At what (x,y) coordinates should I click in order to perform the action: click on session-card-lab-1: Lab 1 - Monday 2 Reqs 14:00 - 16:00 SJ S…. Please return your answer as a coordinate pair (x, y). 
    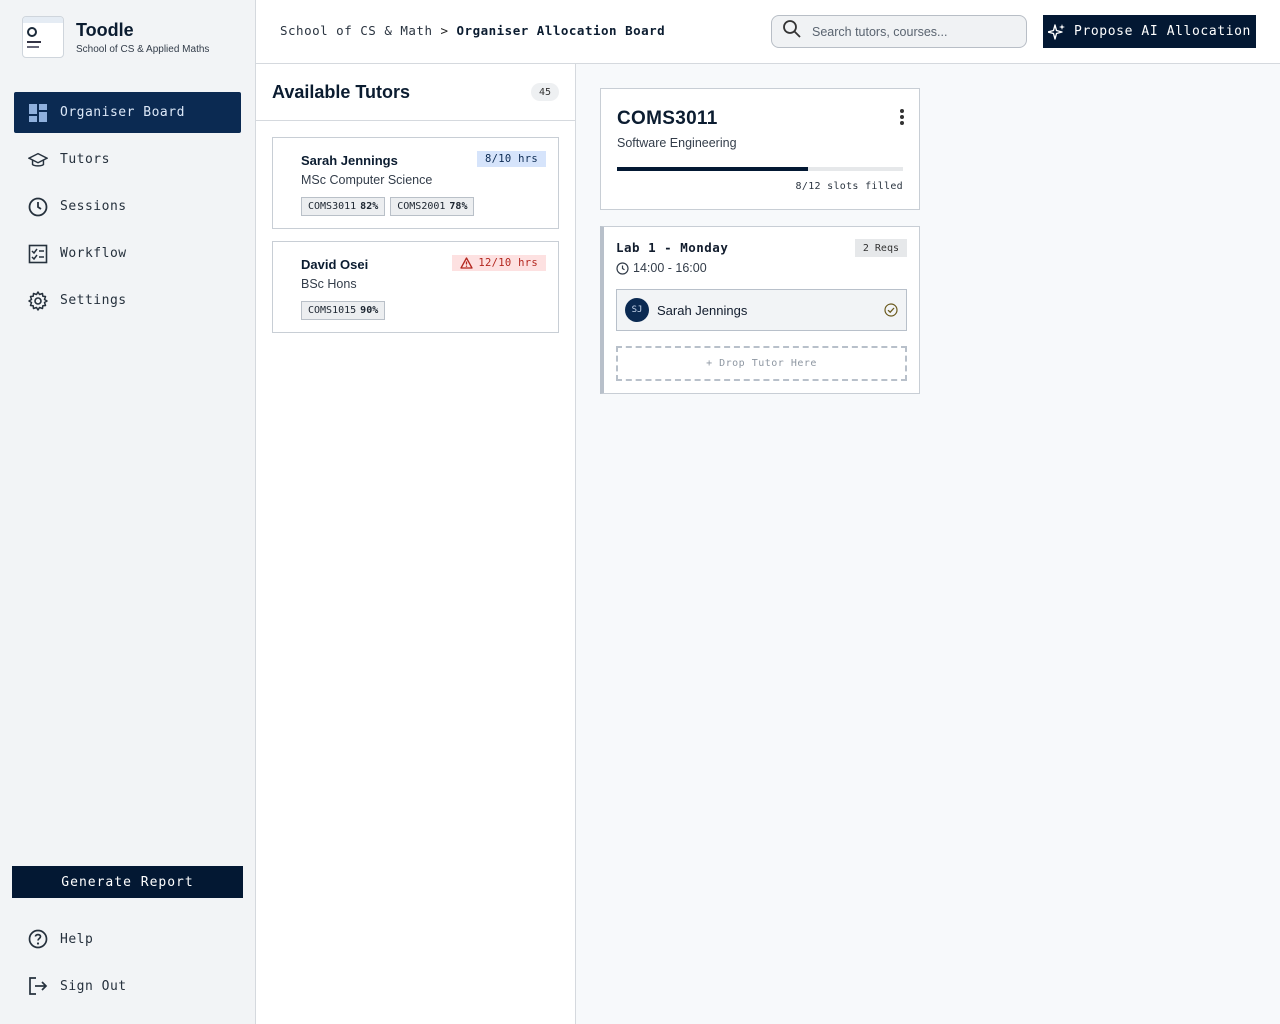
    Looking at the image, I should click on (760, 310).